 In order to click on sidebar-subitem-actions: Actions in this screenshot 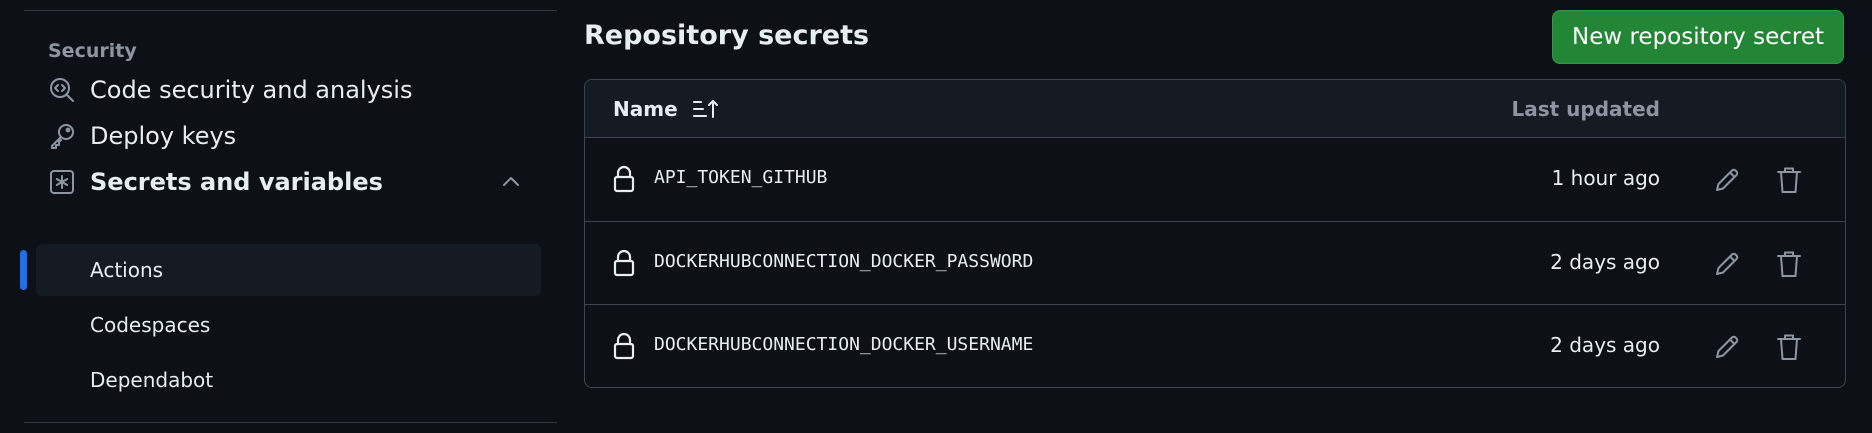, I will do `click(288, 270)`.